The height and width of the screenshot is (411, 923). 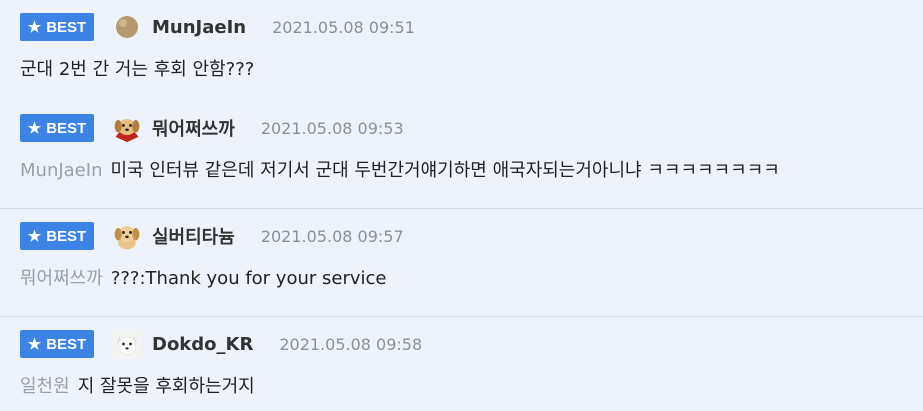 I want to click on comment-header: ★ BEST 실버티타늄 2021.05.08 09:57, so click(x=212, y=236).